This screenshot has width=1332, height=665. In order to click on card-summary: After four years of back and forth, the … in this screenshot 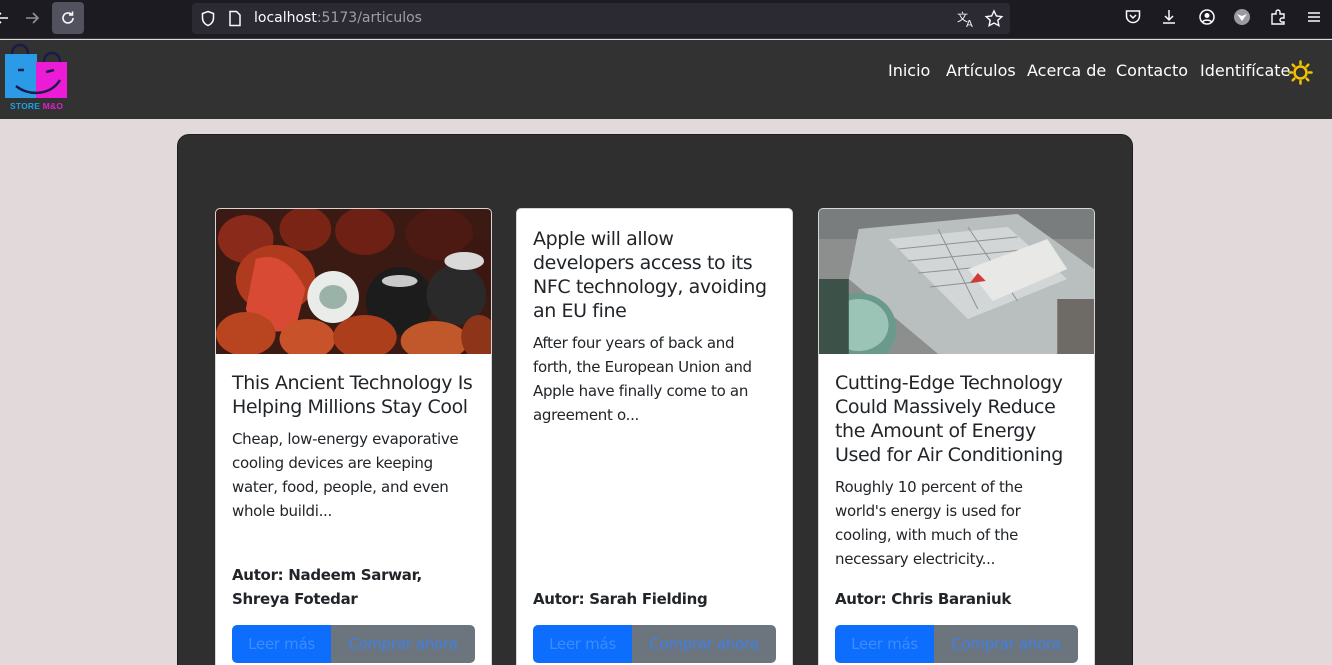, I will do `click(642, 379)`.